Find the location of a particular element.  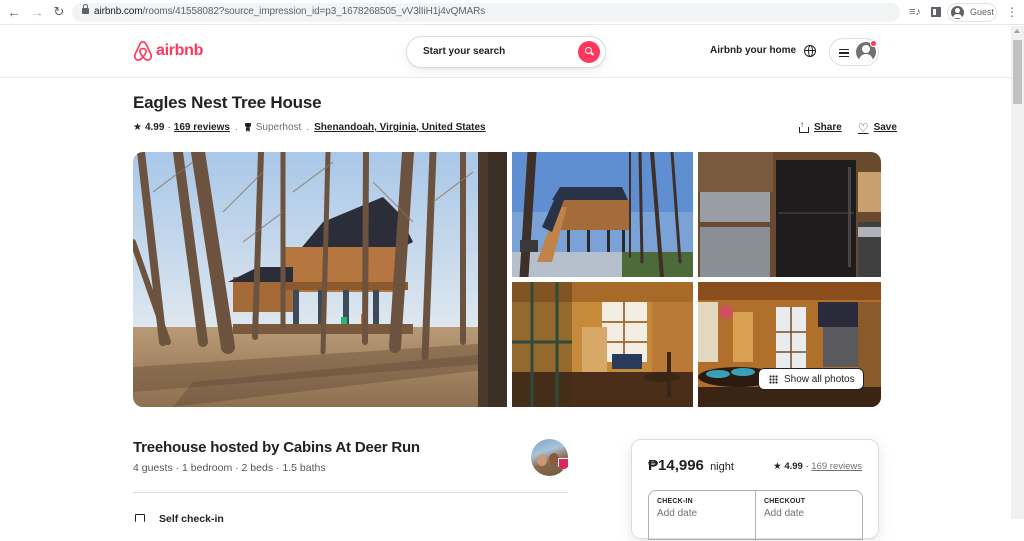

checkout-value: Add date is located at coordinates (784, 513).